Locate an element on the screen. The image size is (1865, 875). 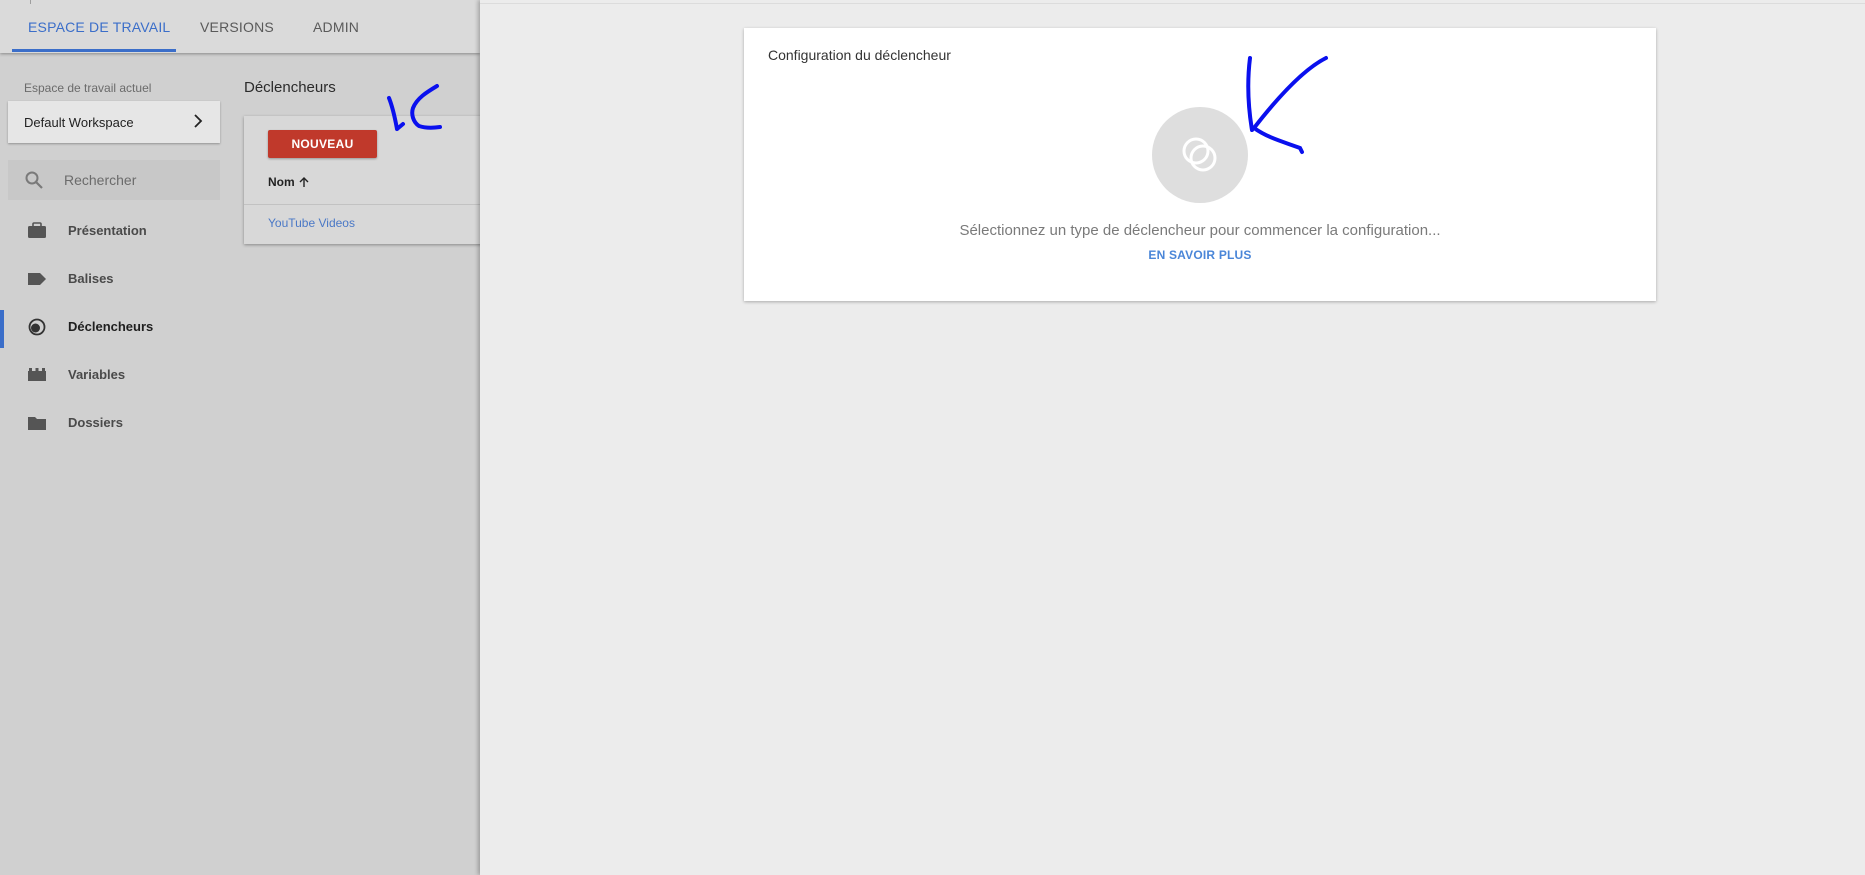
tab-workspace: ESPACE DE TRAVAIL is located at coordinates (99, 27).